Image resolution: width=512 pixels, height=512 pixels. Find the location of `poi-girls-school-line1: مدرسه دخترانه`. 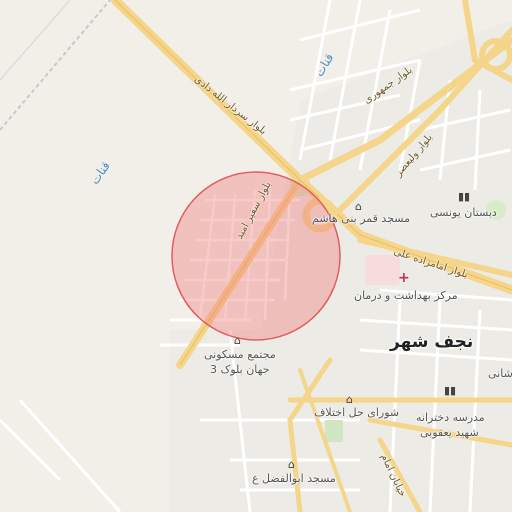

poi-girls-school-line1: مدرسه دخترانه is located at coordinates (450, 418).